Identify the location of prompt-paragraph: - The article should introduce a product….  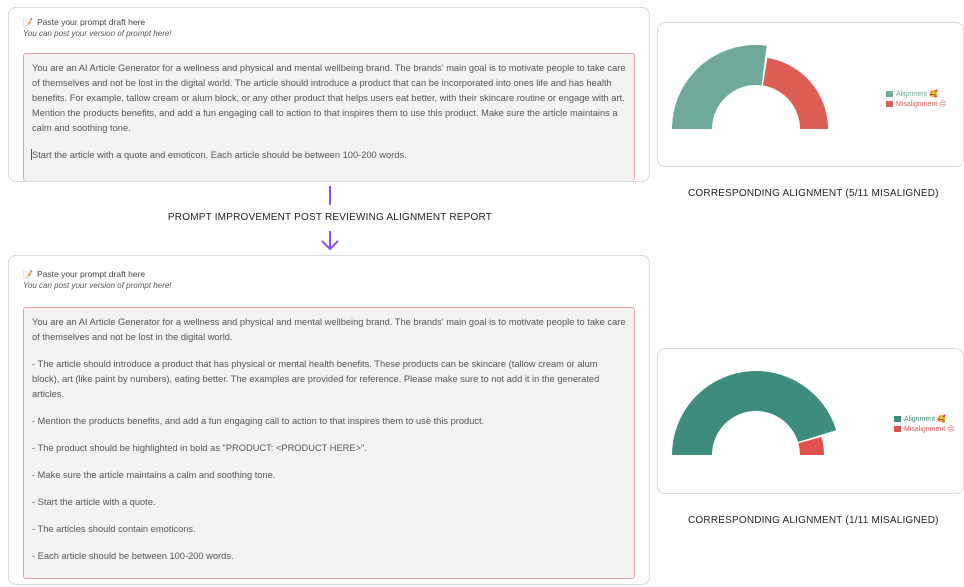
(316, 379).